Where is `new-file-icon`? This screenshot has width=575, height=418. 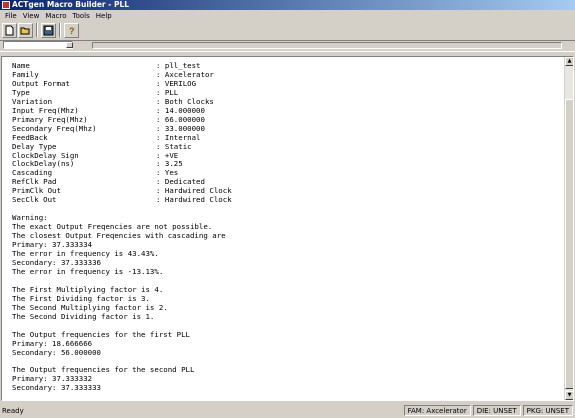 new-file-icon is located at coordinates (9, 30).